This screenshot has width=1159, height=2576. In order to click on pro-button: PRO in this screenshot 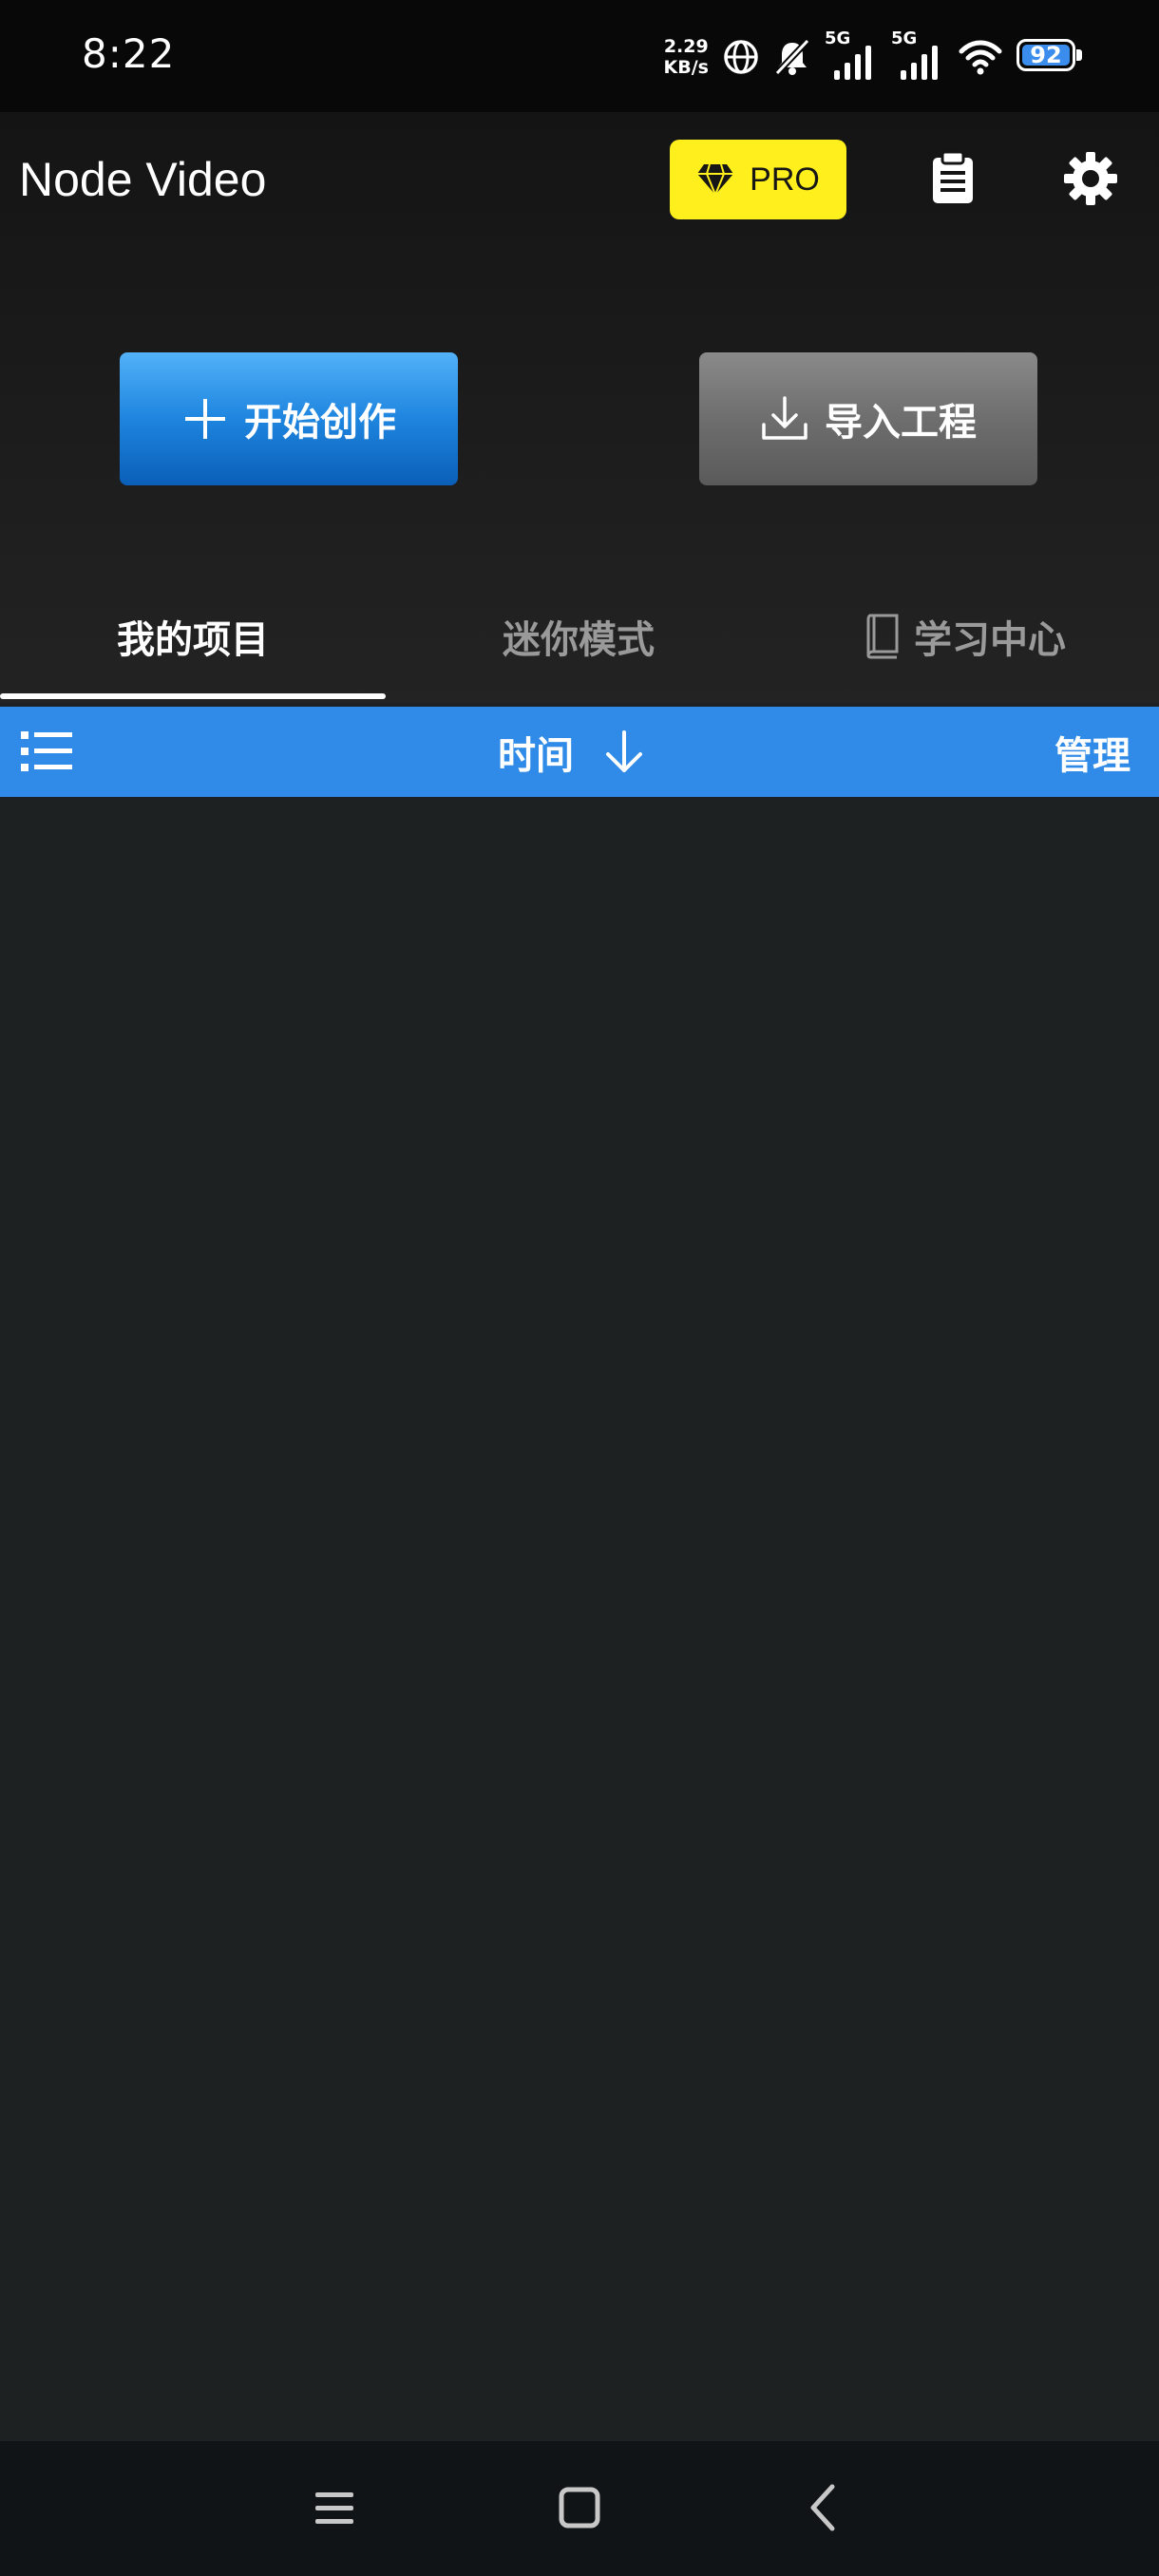, I will do `click(758, 179)`.